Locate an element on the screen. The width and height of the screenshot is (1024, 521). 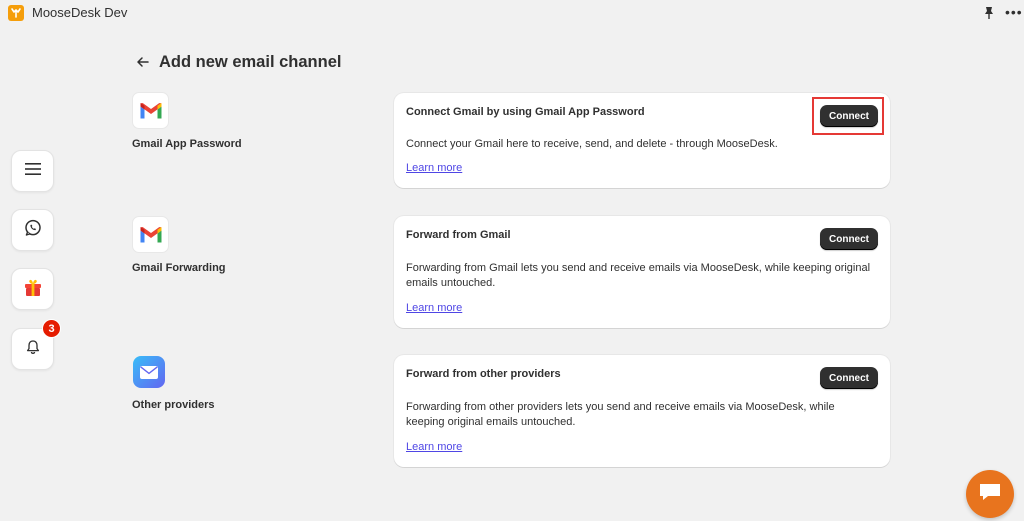
channel-label: Gmail App Password is located at coordinates (187, 144).